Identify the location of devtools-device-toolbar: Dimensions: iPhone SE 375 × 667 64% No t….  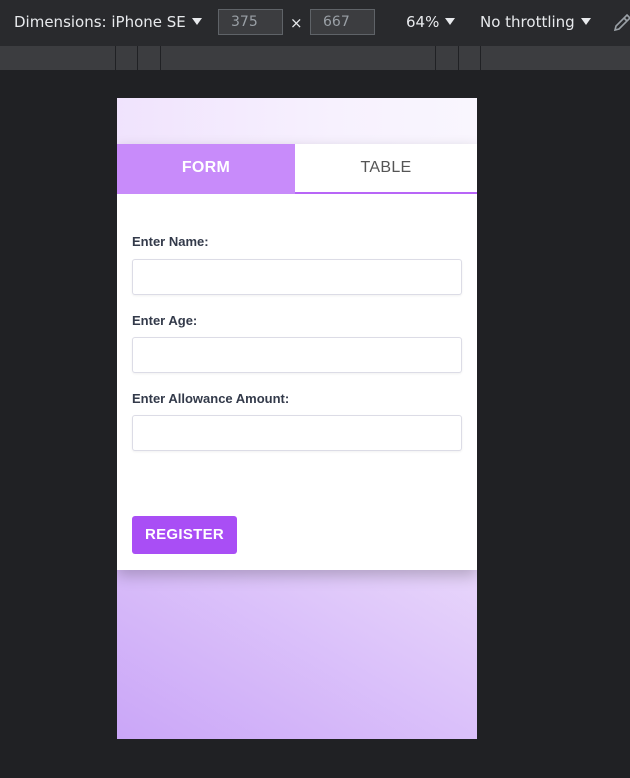
(315, 23).